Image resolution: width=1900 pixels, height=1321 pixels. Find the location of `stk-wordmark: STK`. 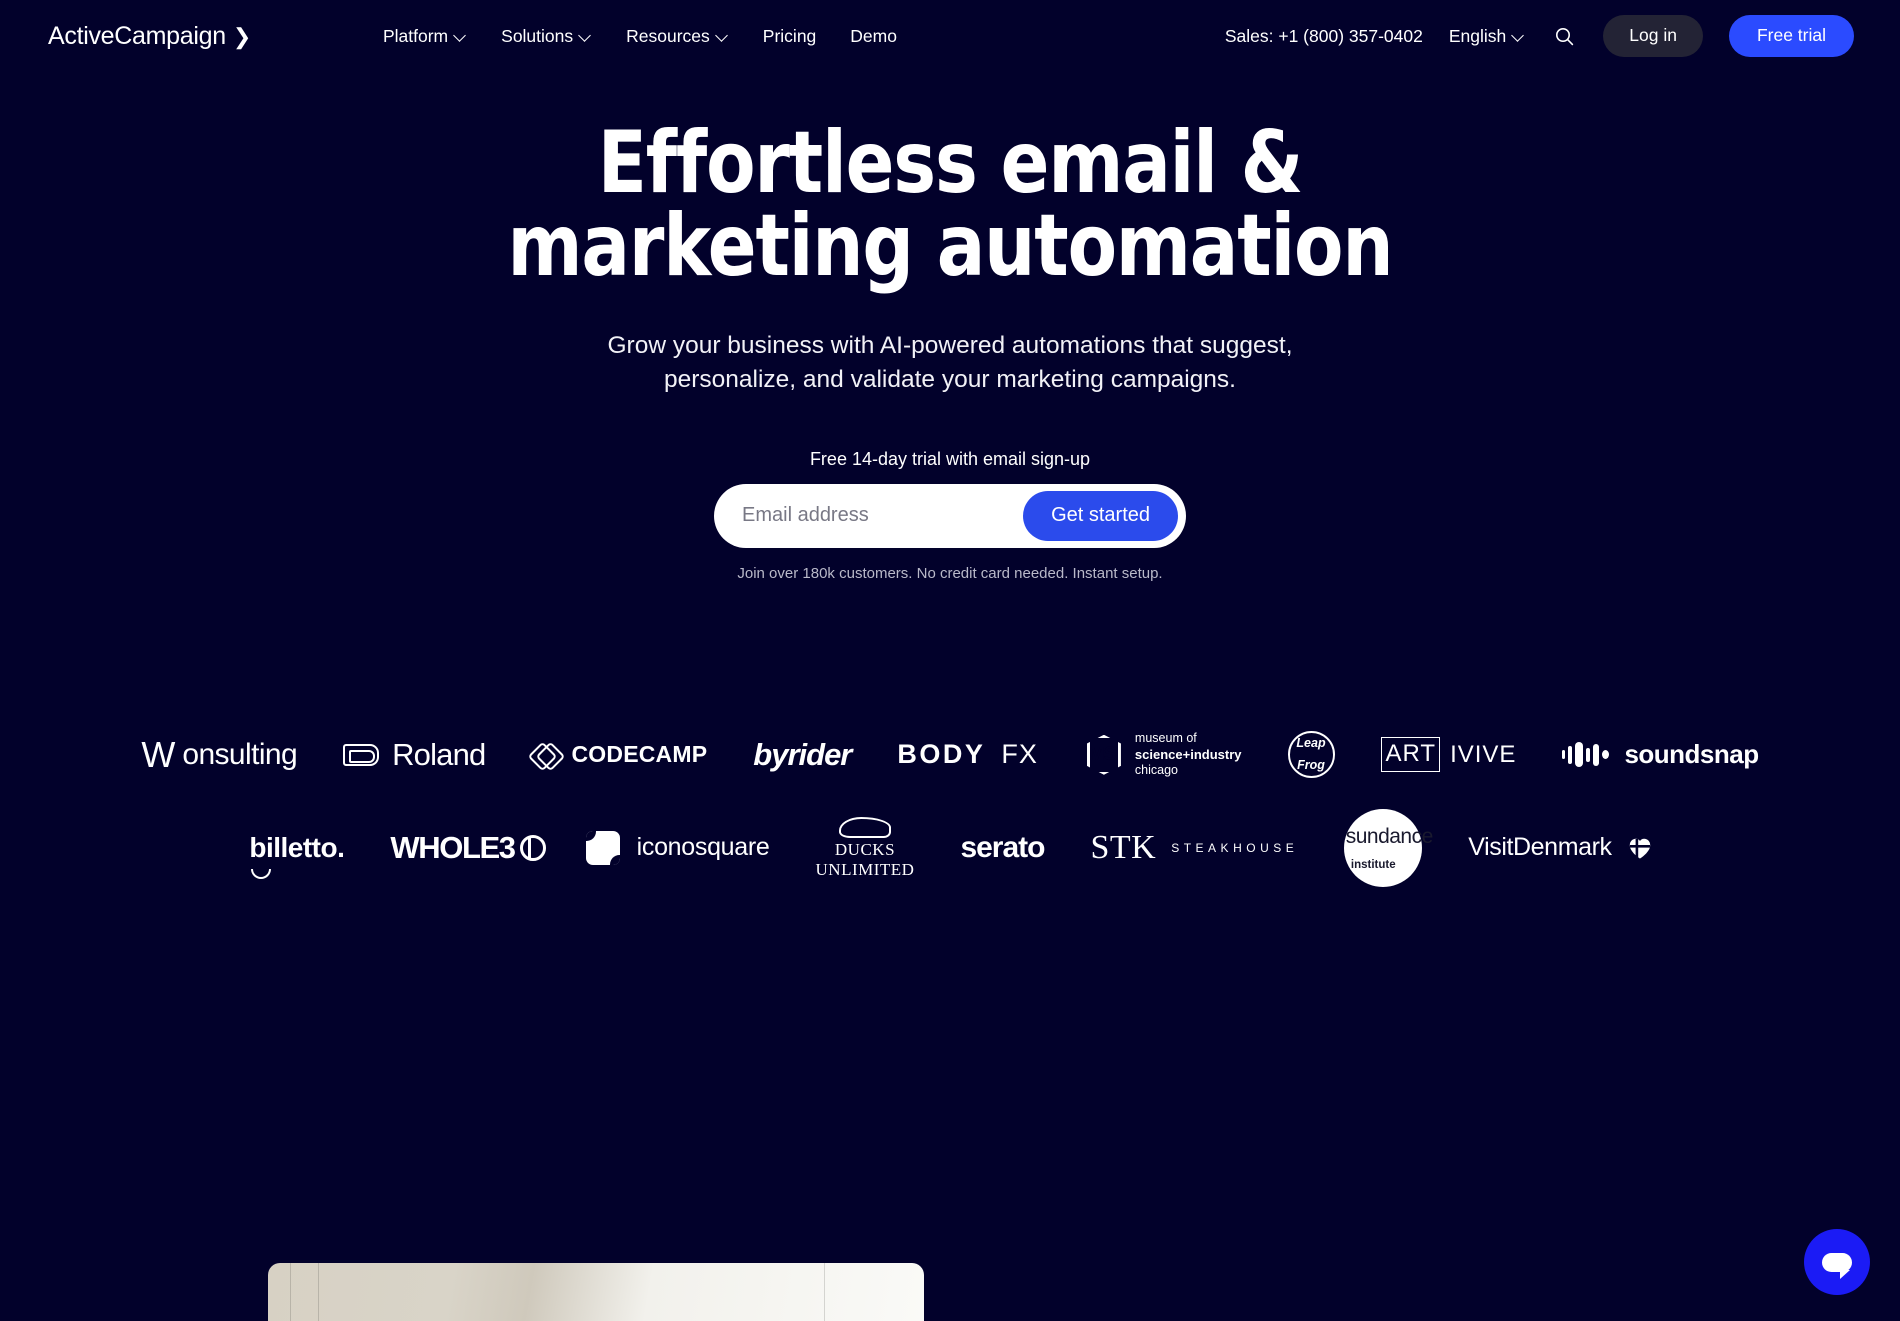

stk-wordmark: STK is located at coordinates (1123, 847).